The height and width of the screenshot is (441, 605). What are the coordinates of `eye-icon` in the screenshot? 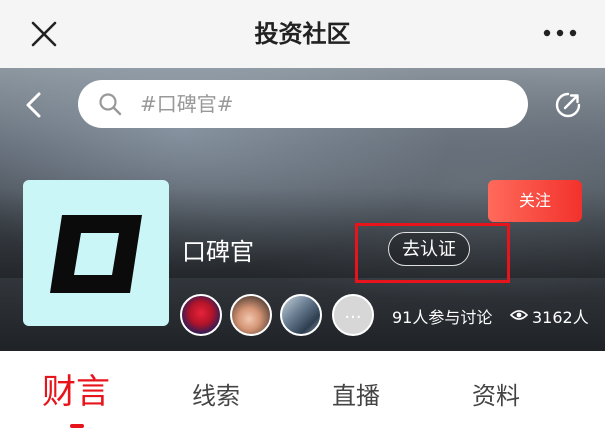 It's located at (519, 315).